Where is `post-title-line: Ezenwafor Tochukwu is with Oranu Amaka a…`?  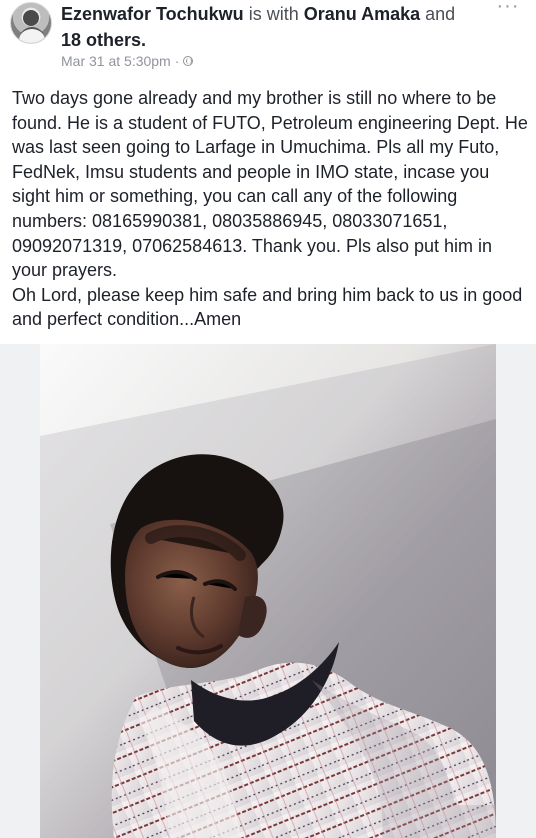 post-title-line: Ezenwafor Tochukwu is with Oranu Amaka a… is located at coordinates (276, 27).